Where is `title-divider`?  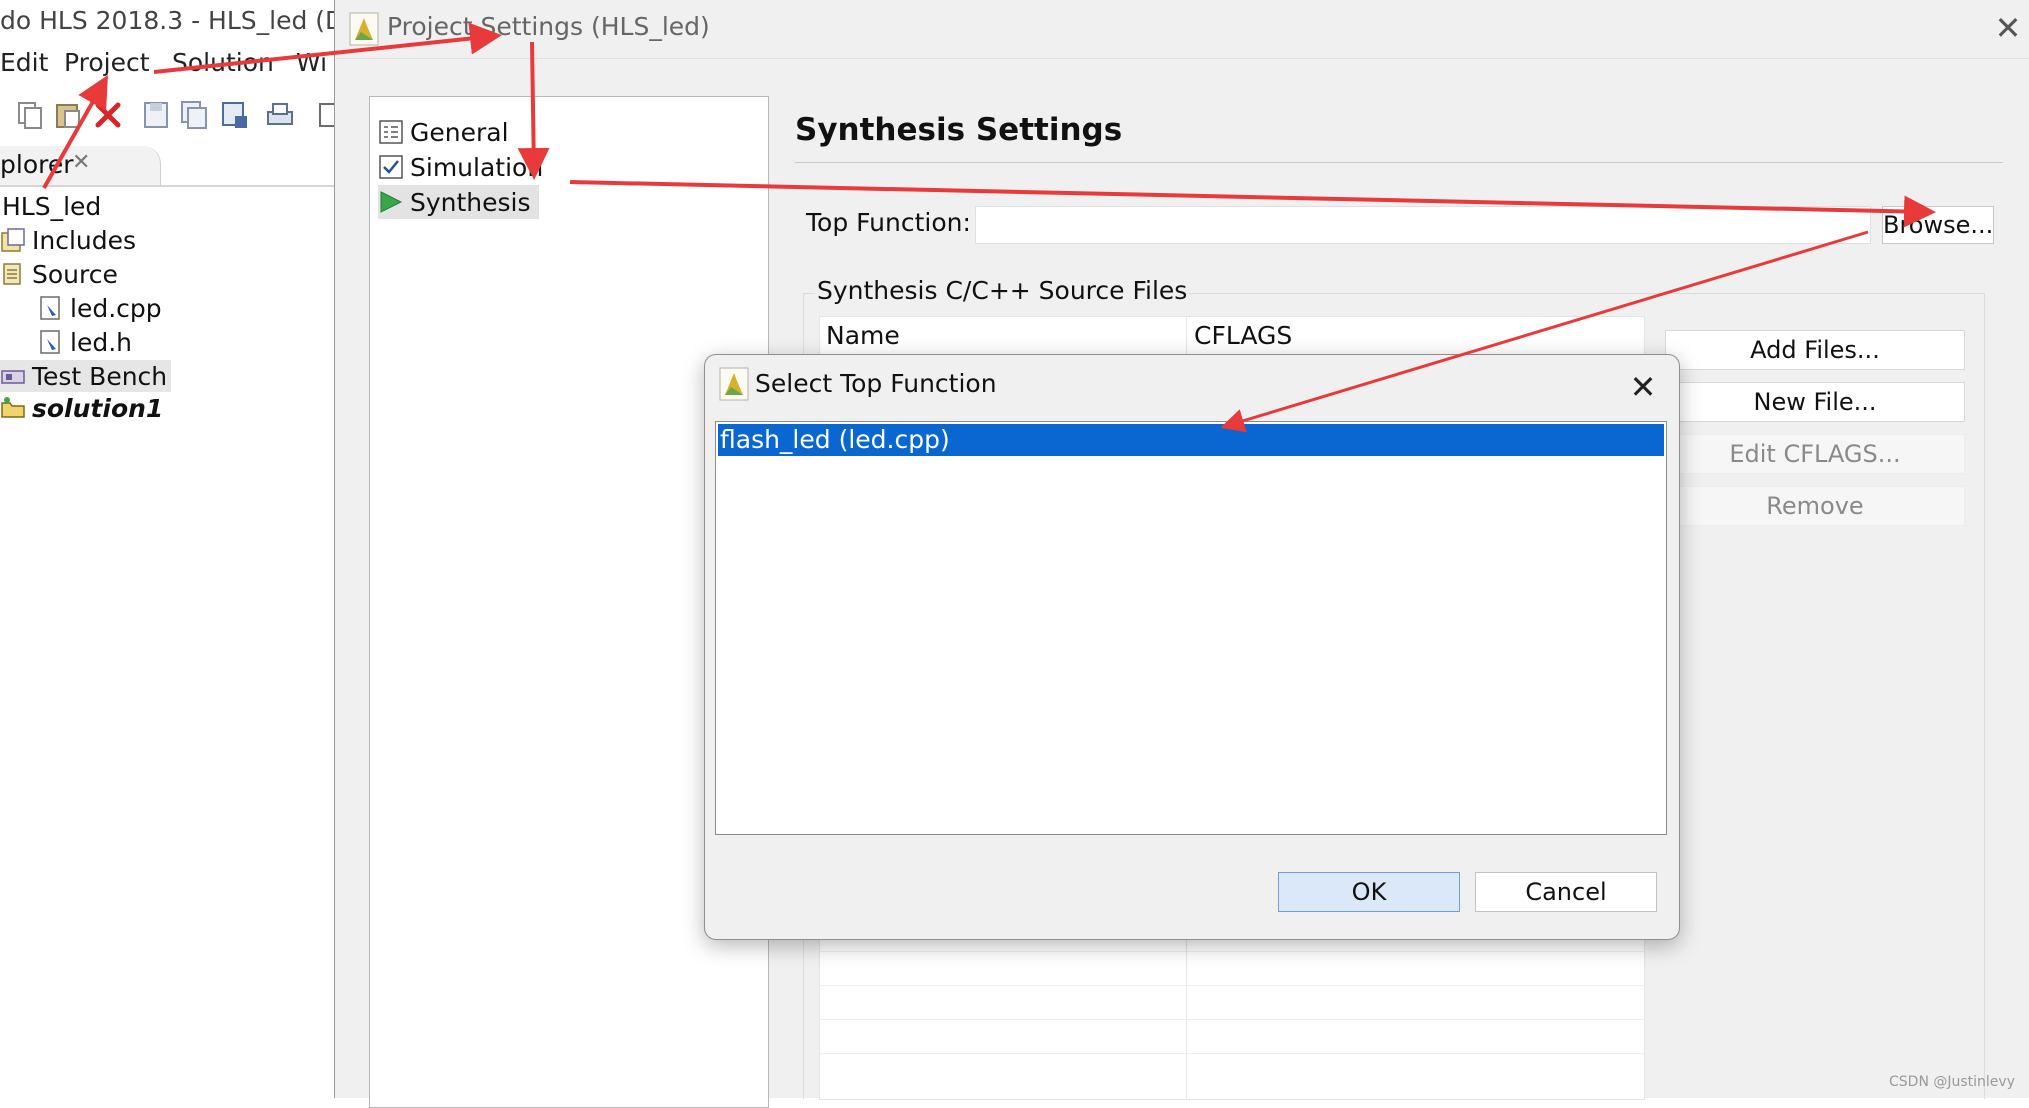 title-divider is located at coordinates (1182, 58).